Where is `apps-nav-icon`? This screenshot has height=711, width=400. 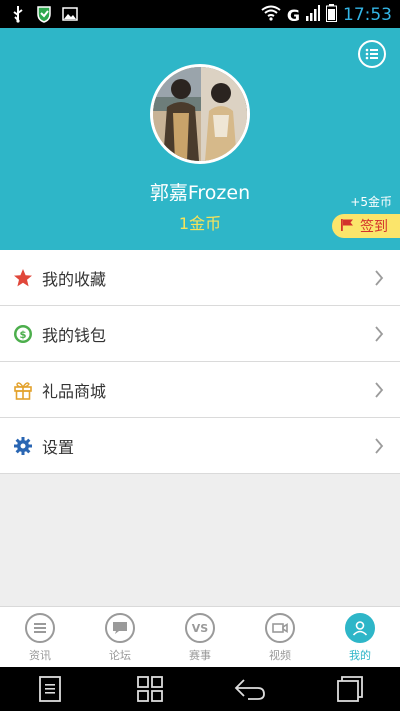
apps-nav-icon is located at coordinates (150, 689).